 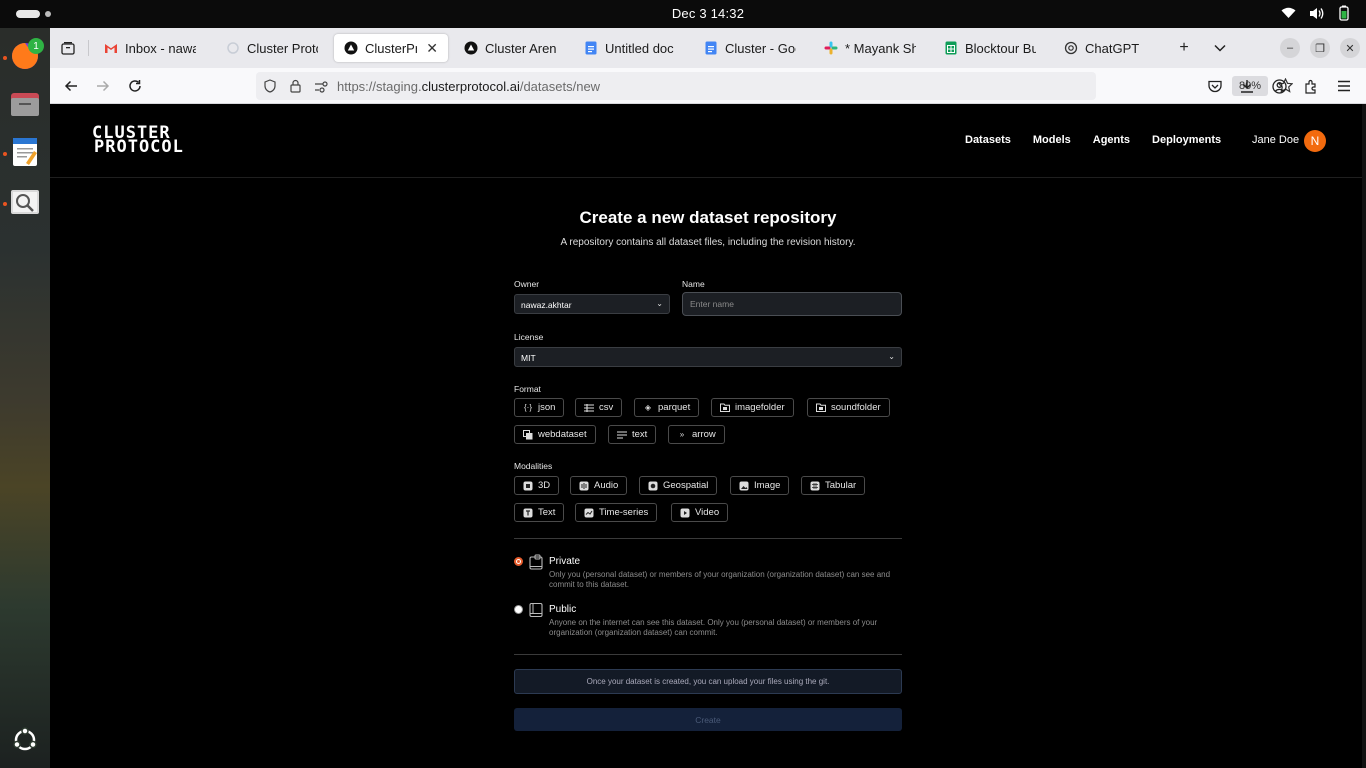 I want to click on list-tabs-chevron-icon, so click(x=1220, y=48).